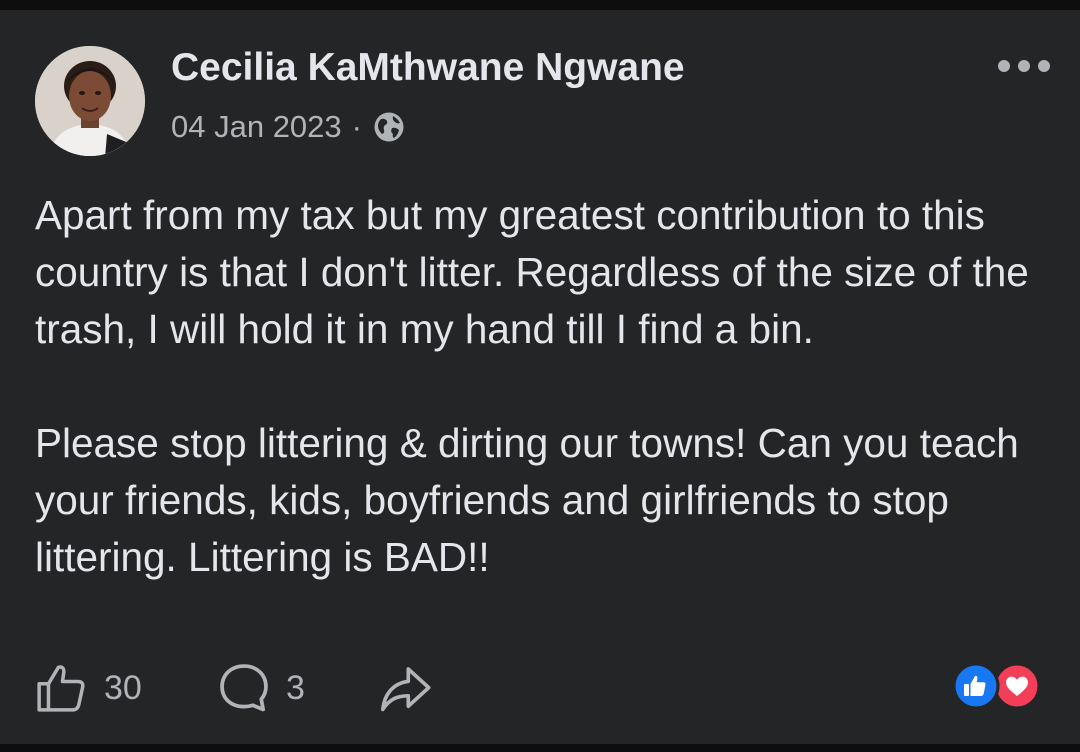 The image size is (1080, 752). Describe the element at coordinates (389, 127) in the screenshot. I see `globe-icon` at that location.